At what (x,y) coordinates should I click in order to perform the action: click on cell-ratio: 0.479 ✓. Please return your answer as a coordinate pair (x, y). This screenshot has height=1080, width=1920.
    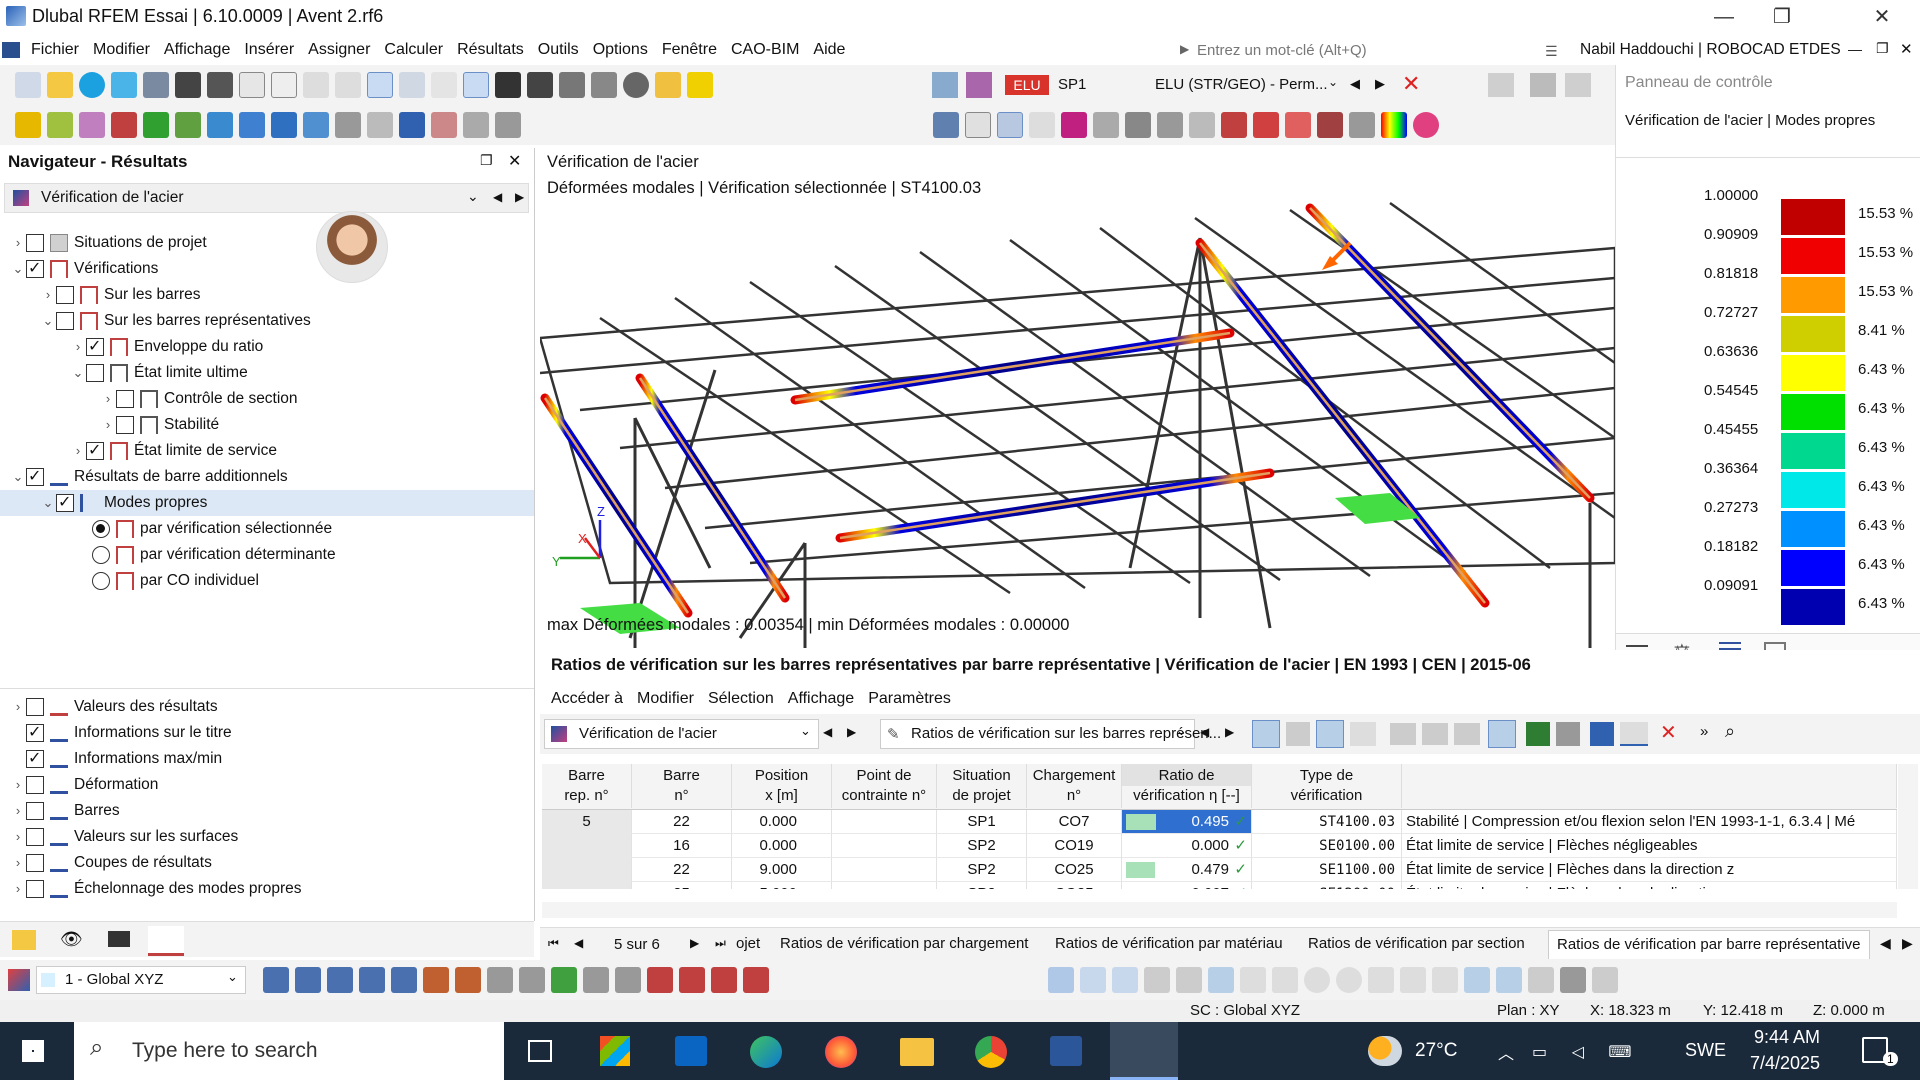
    Looking at the image, I should click on (1187, 870).